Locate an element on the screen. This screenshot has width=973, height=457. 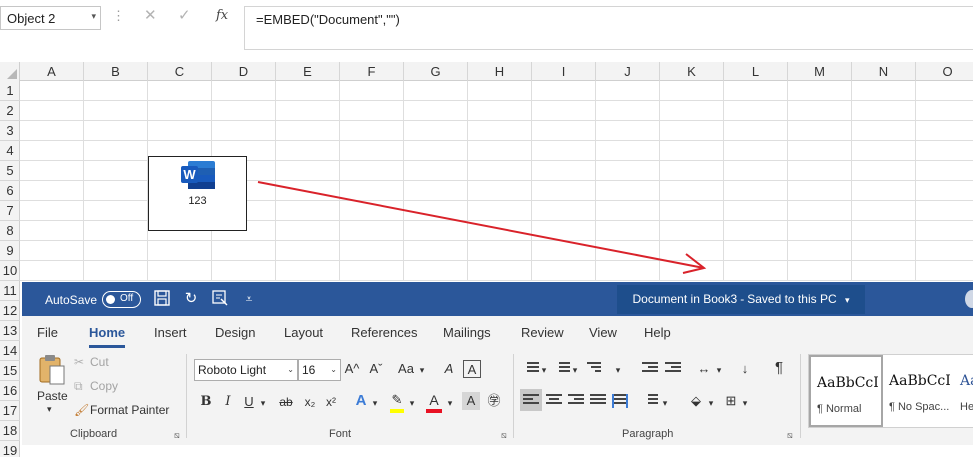
tab-design: Design is located at coordinates (235, 332).